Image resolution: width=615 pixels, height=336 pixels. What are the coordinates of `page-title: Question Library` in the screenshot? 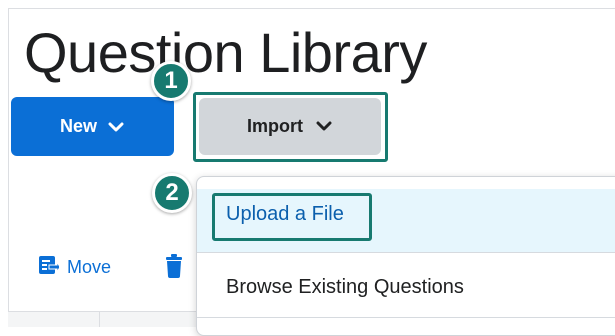 It's located at (225, 52).